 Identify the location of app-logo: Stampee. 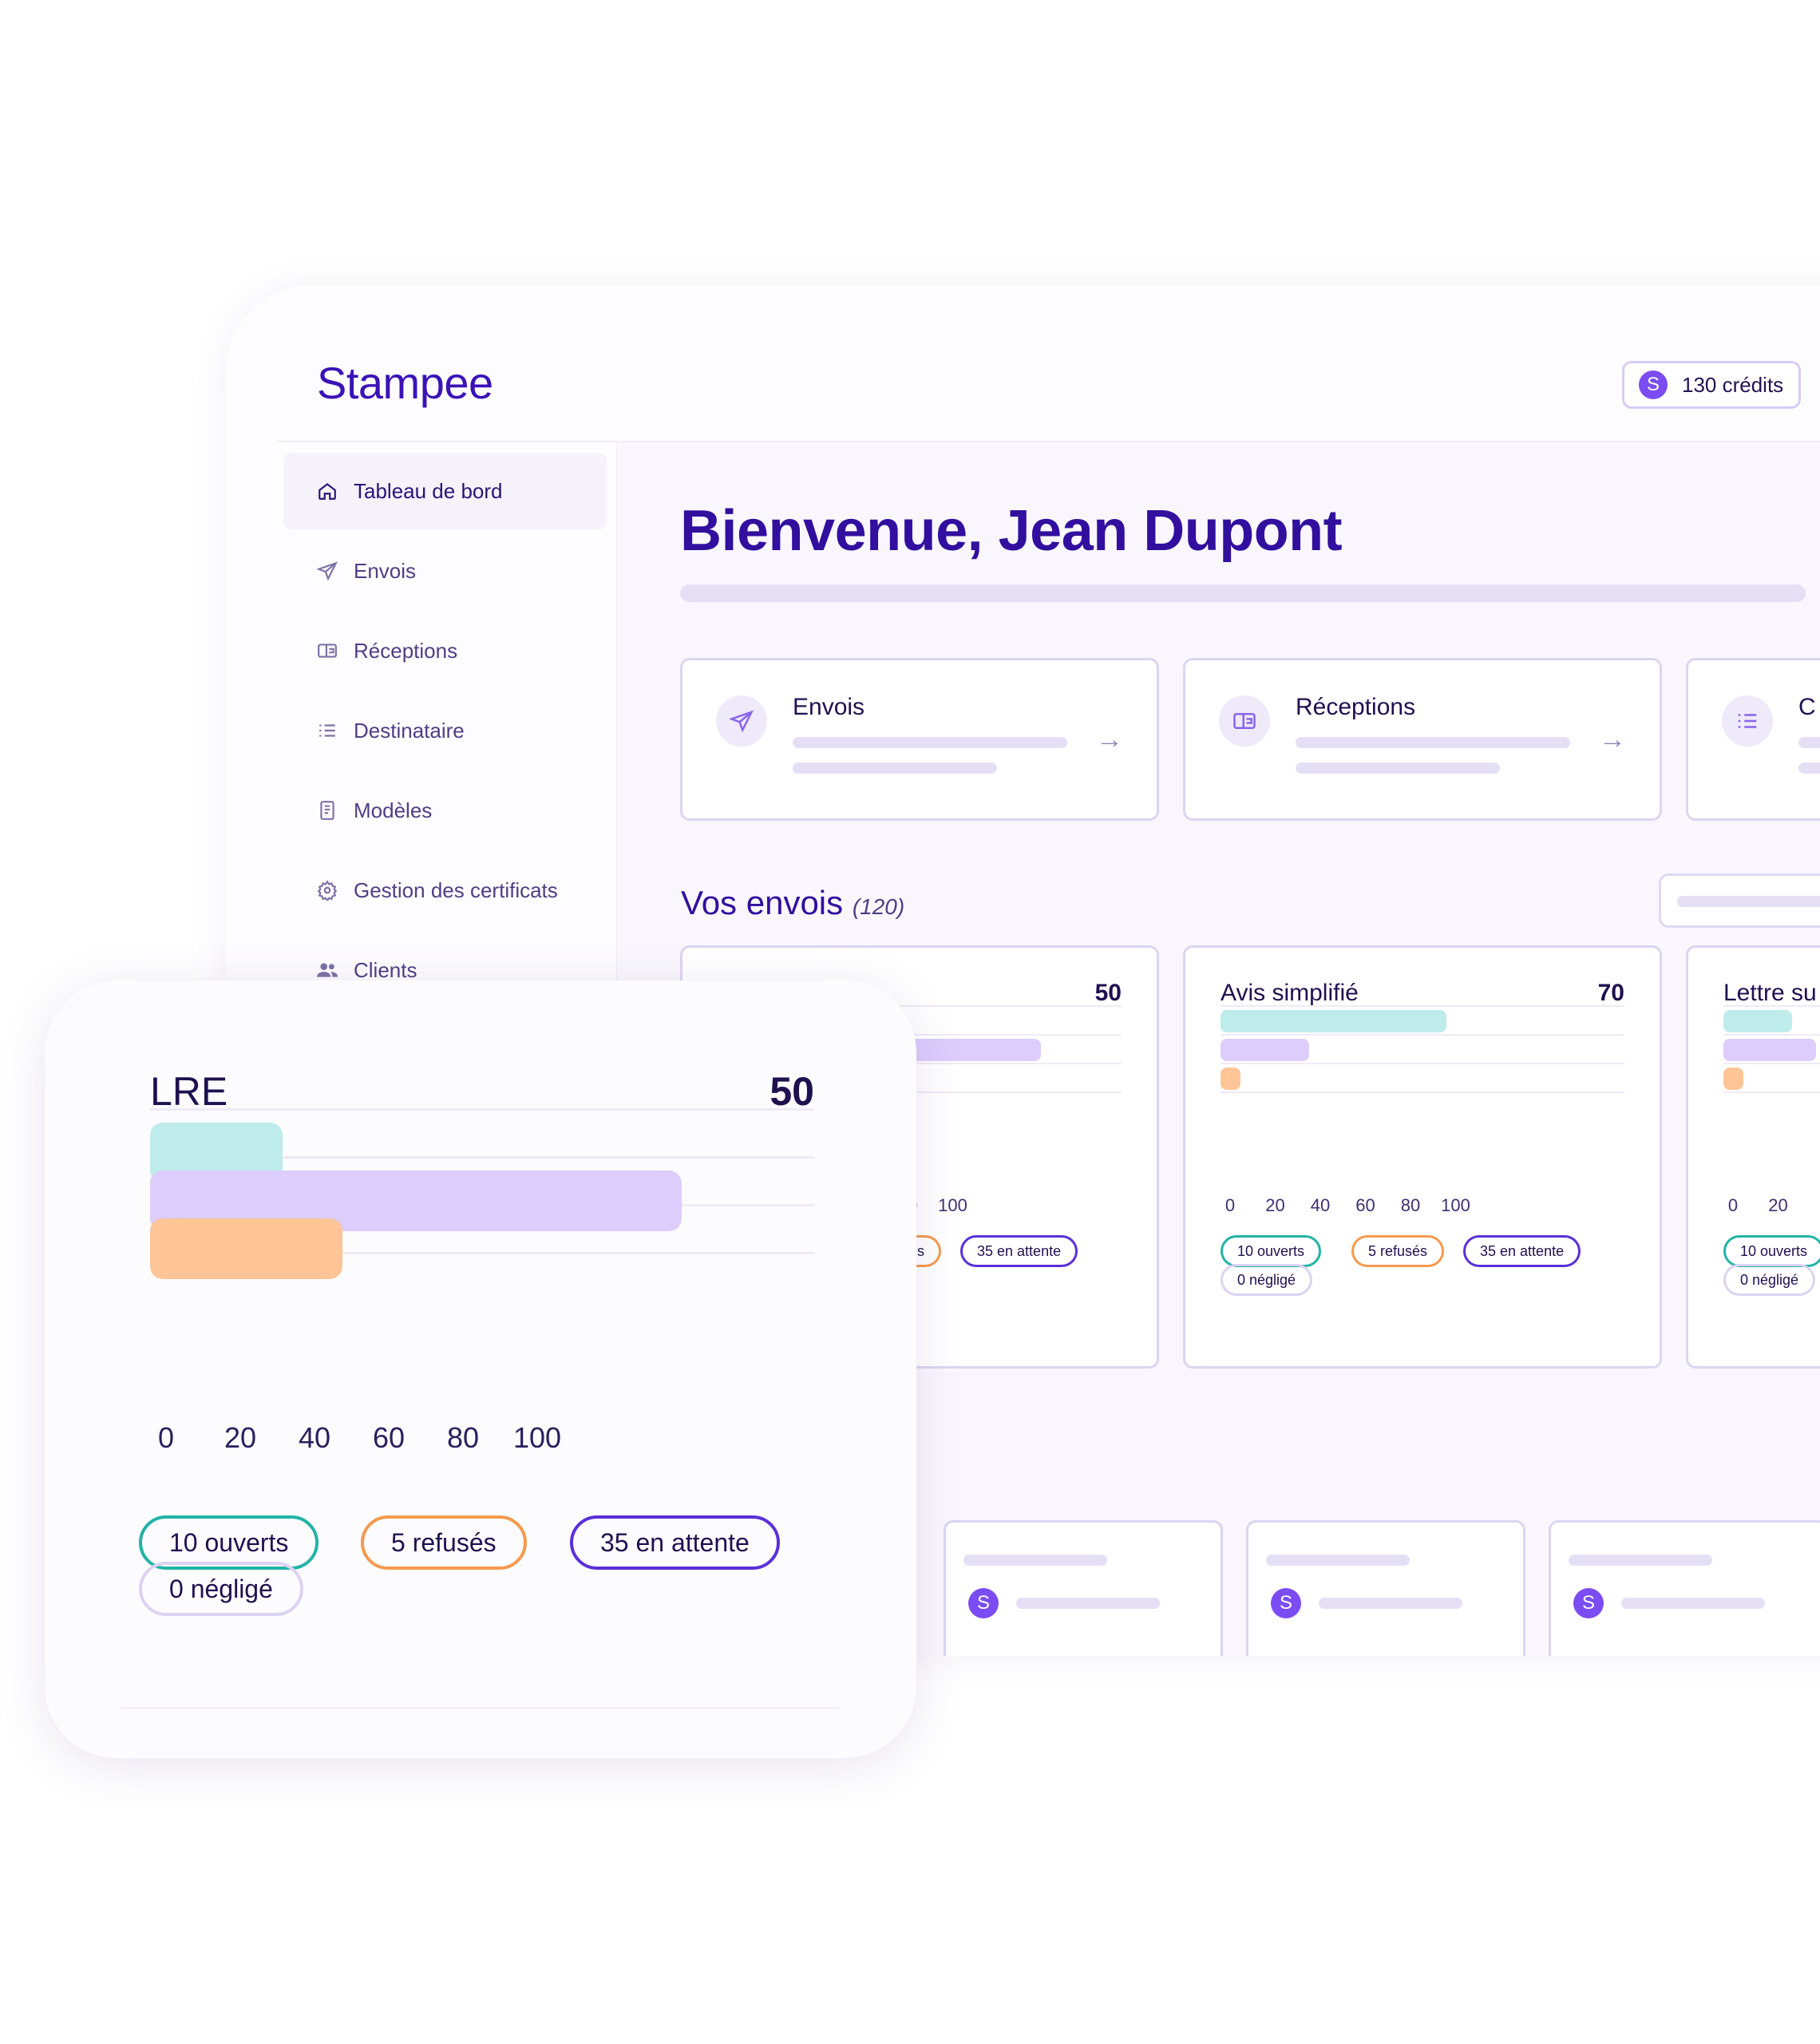
(405, 383).